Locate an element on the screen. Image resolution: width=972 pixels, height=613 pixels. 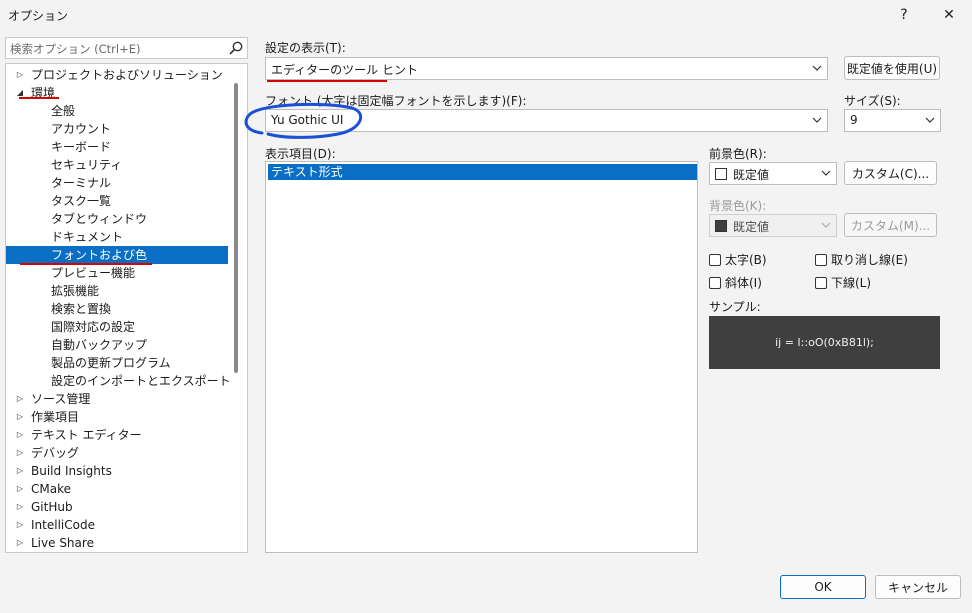
window-title: オプション is located at coordinates (38, 16).